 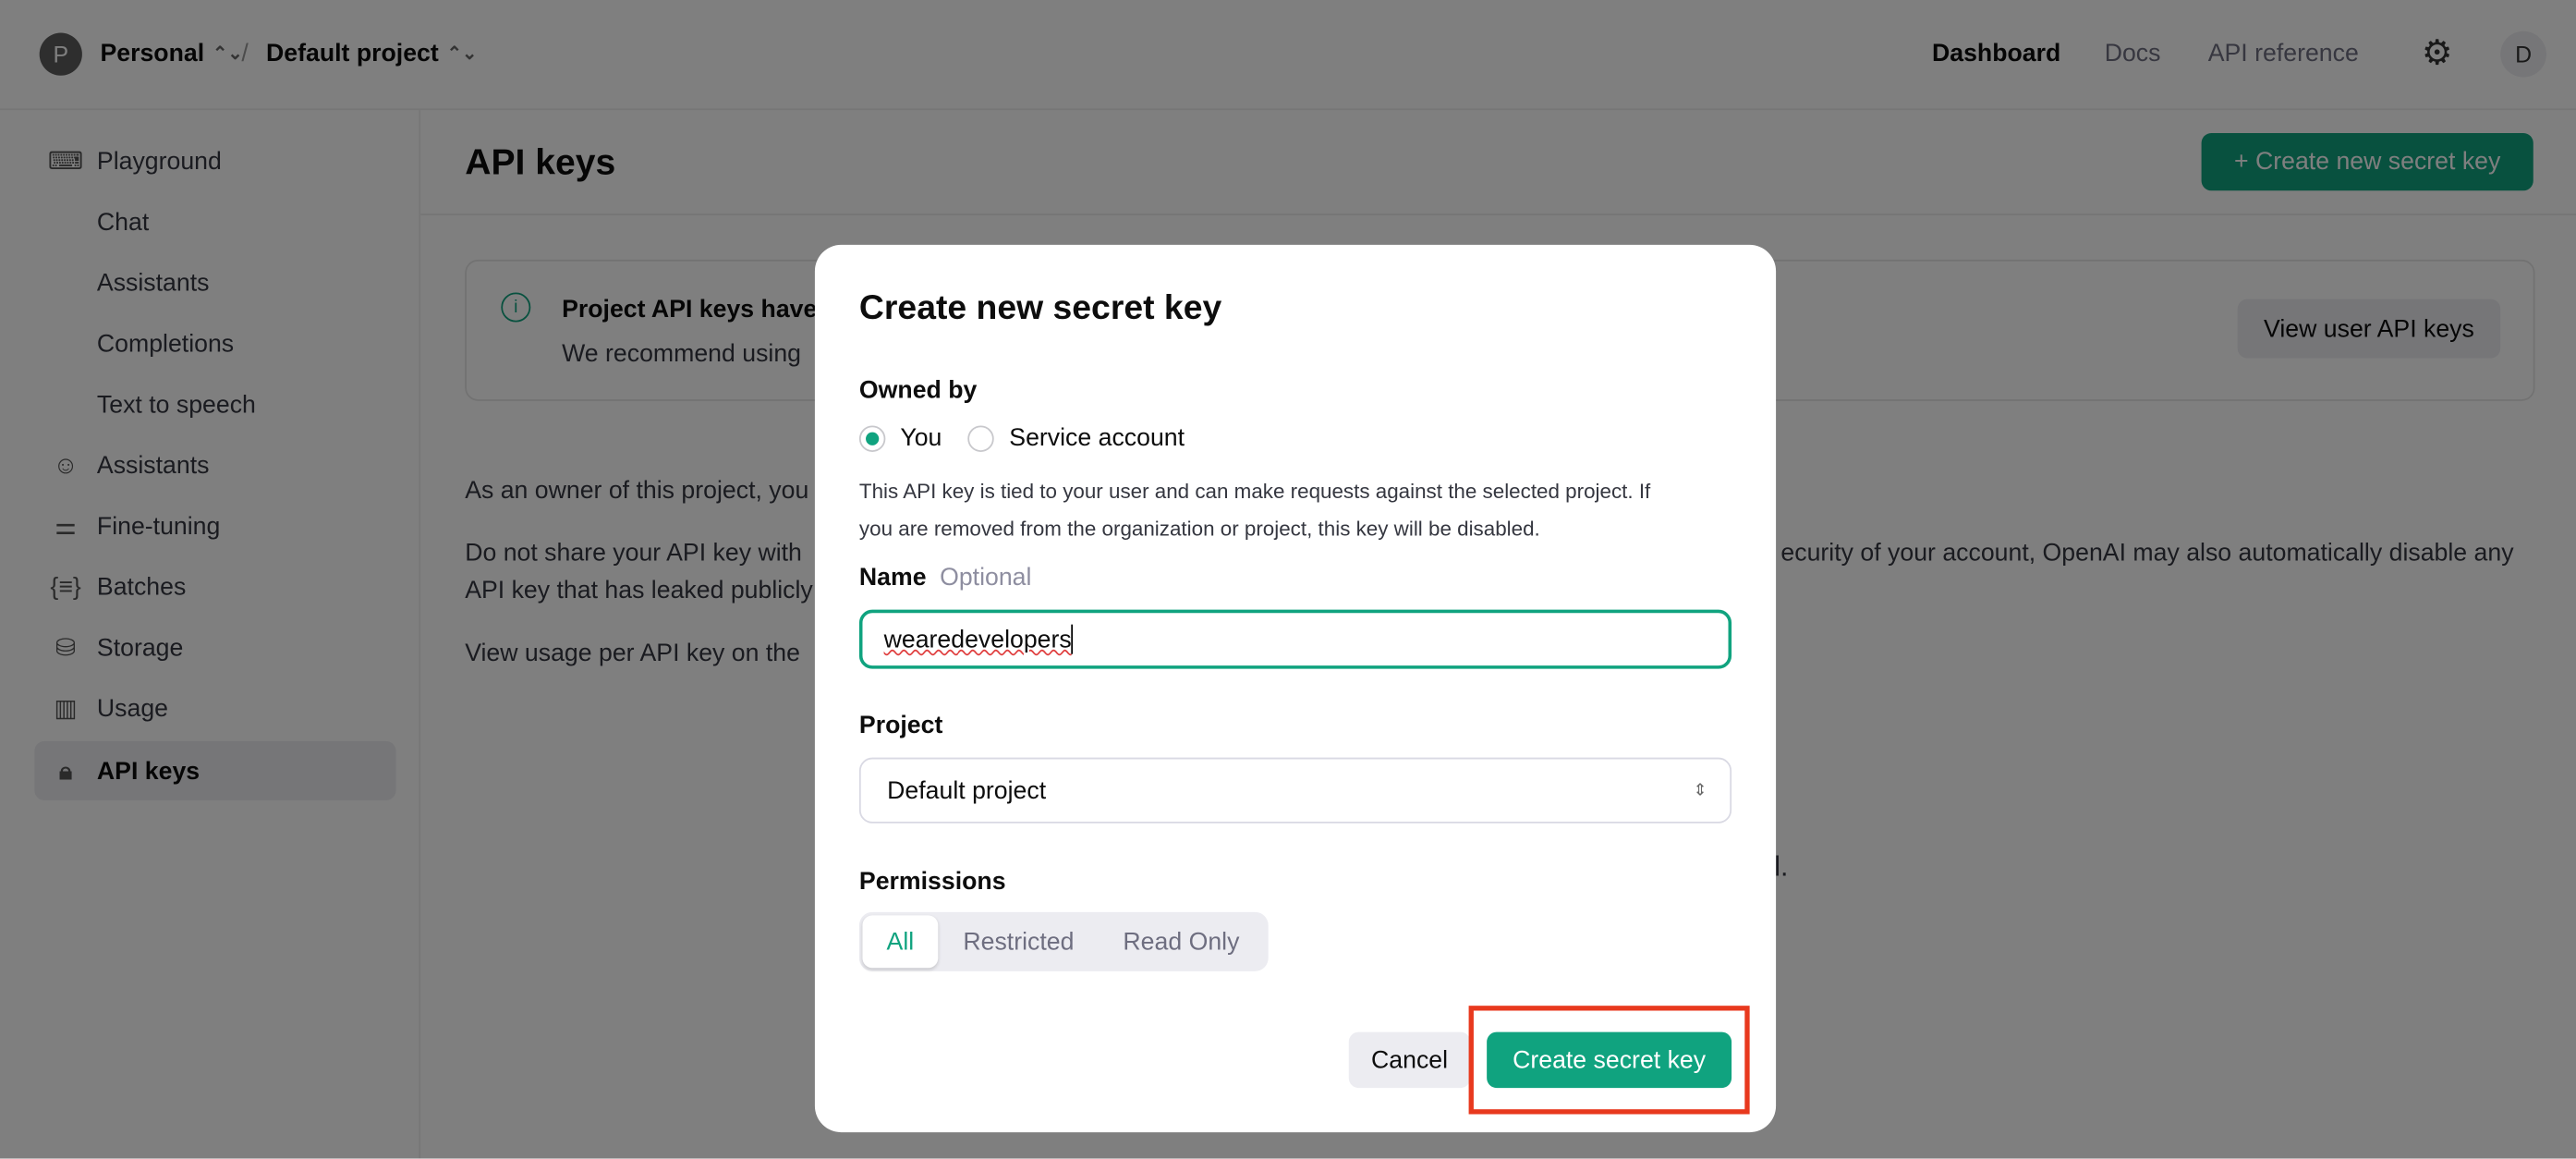 I want to click on chevron-up-down-icon: ⇕, so click(x=1700, y=790).